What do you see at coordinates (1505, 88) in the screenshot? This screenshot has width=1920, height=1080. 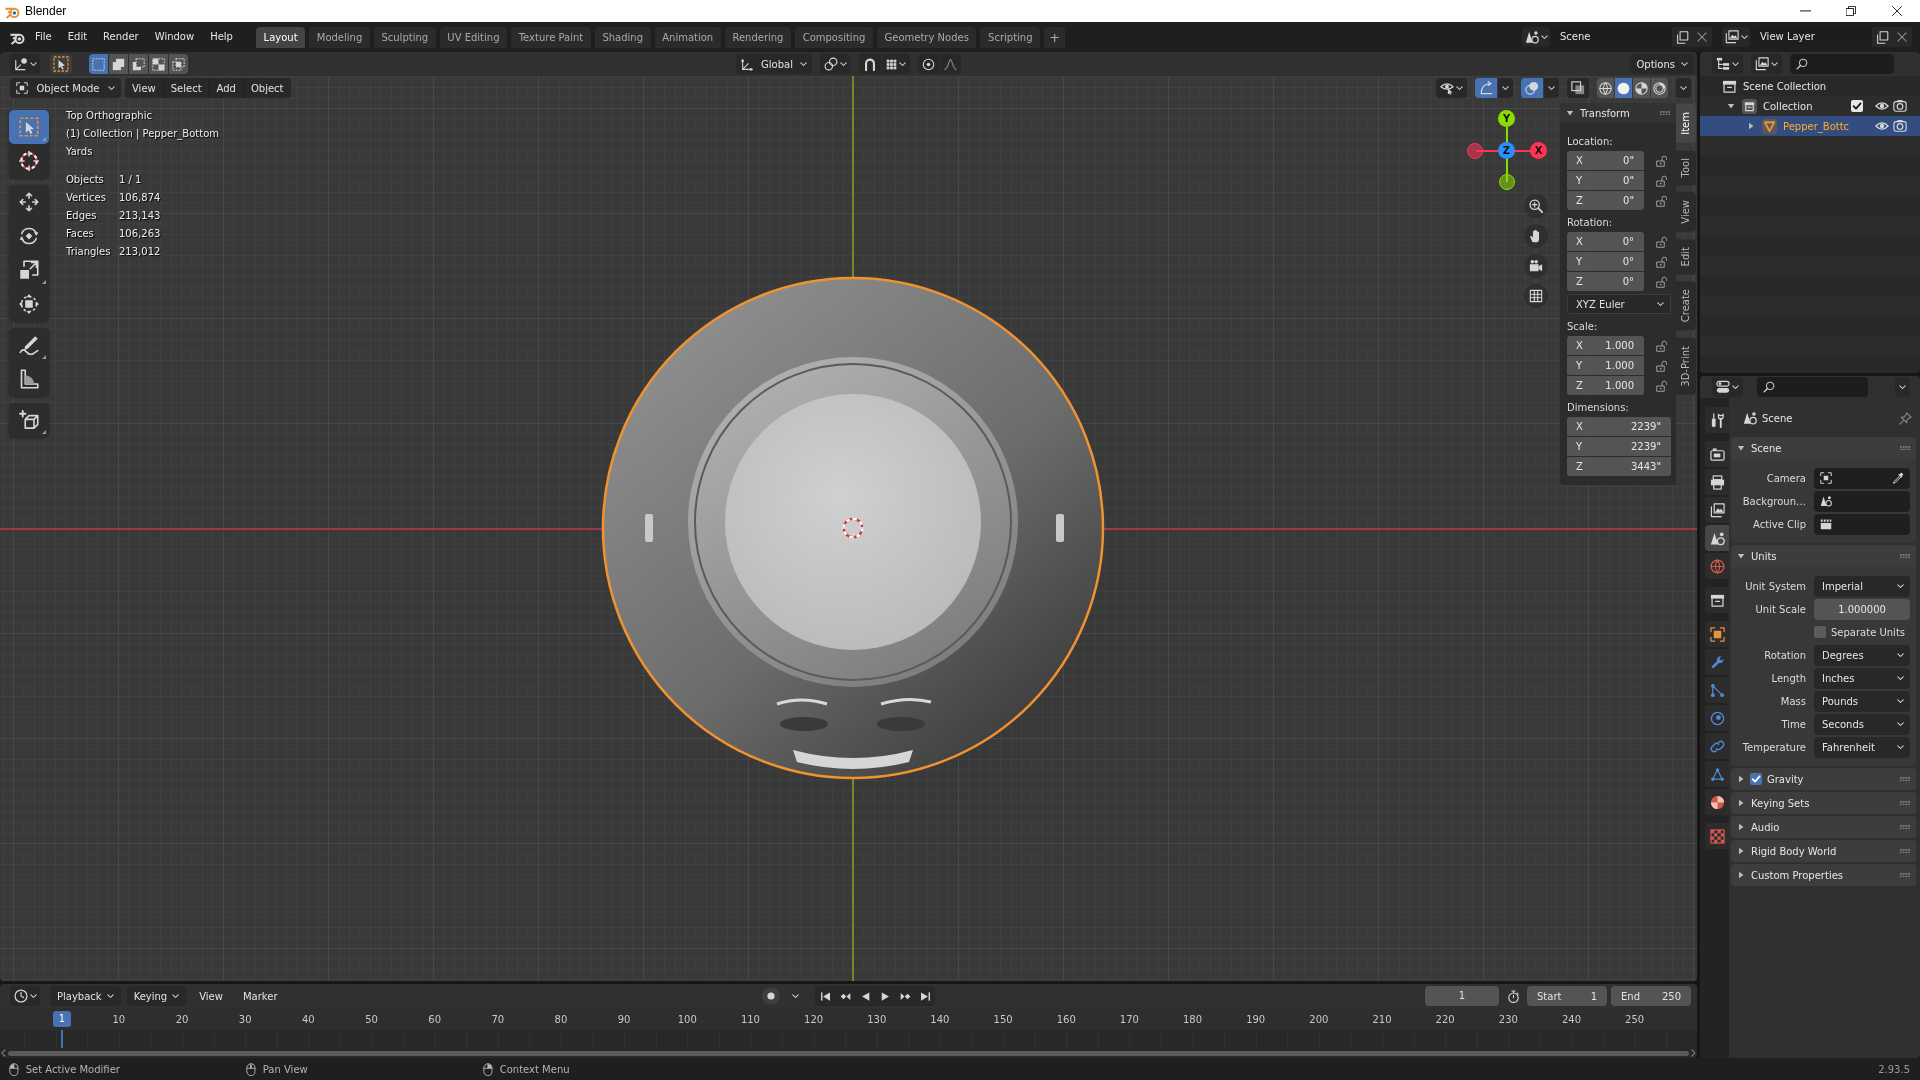 I see `dropdown-button` at bounding box center [1505, 88].